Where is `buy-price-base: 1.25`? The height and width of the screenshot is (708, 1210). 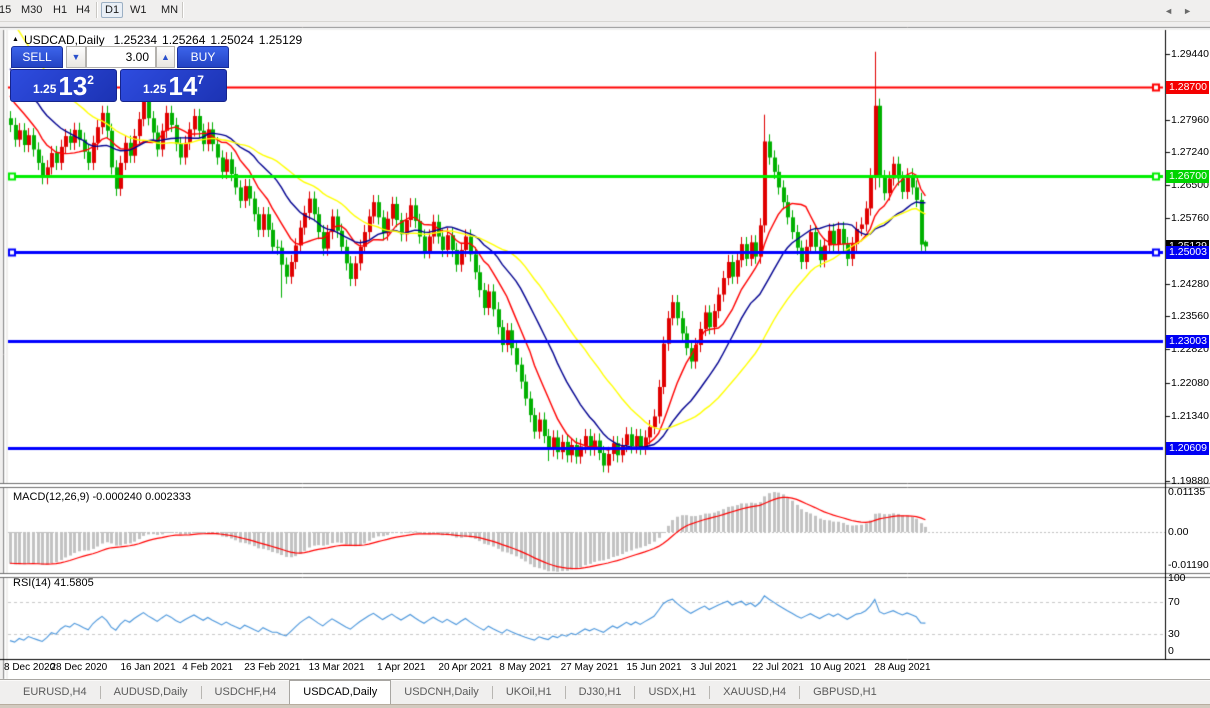
buy-price-base: 1.25 is located at coordinates (155, 89).